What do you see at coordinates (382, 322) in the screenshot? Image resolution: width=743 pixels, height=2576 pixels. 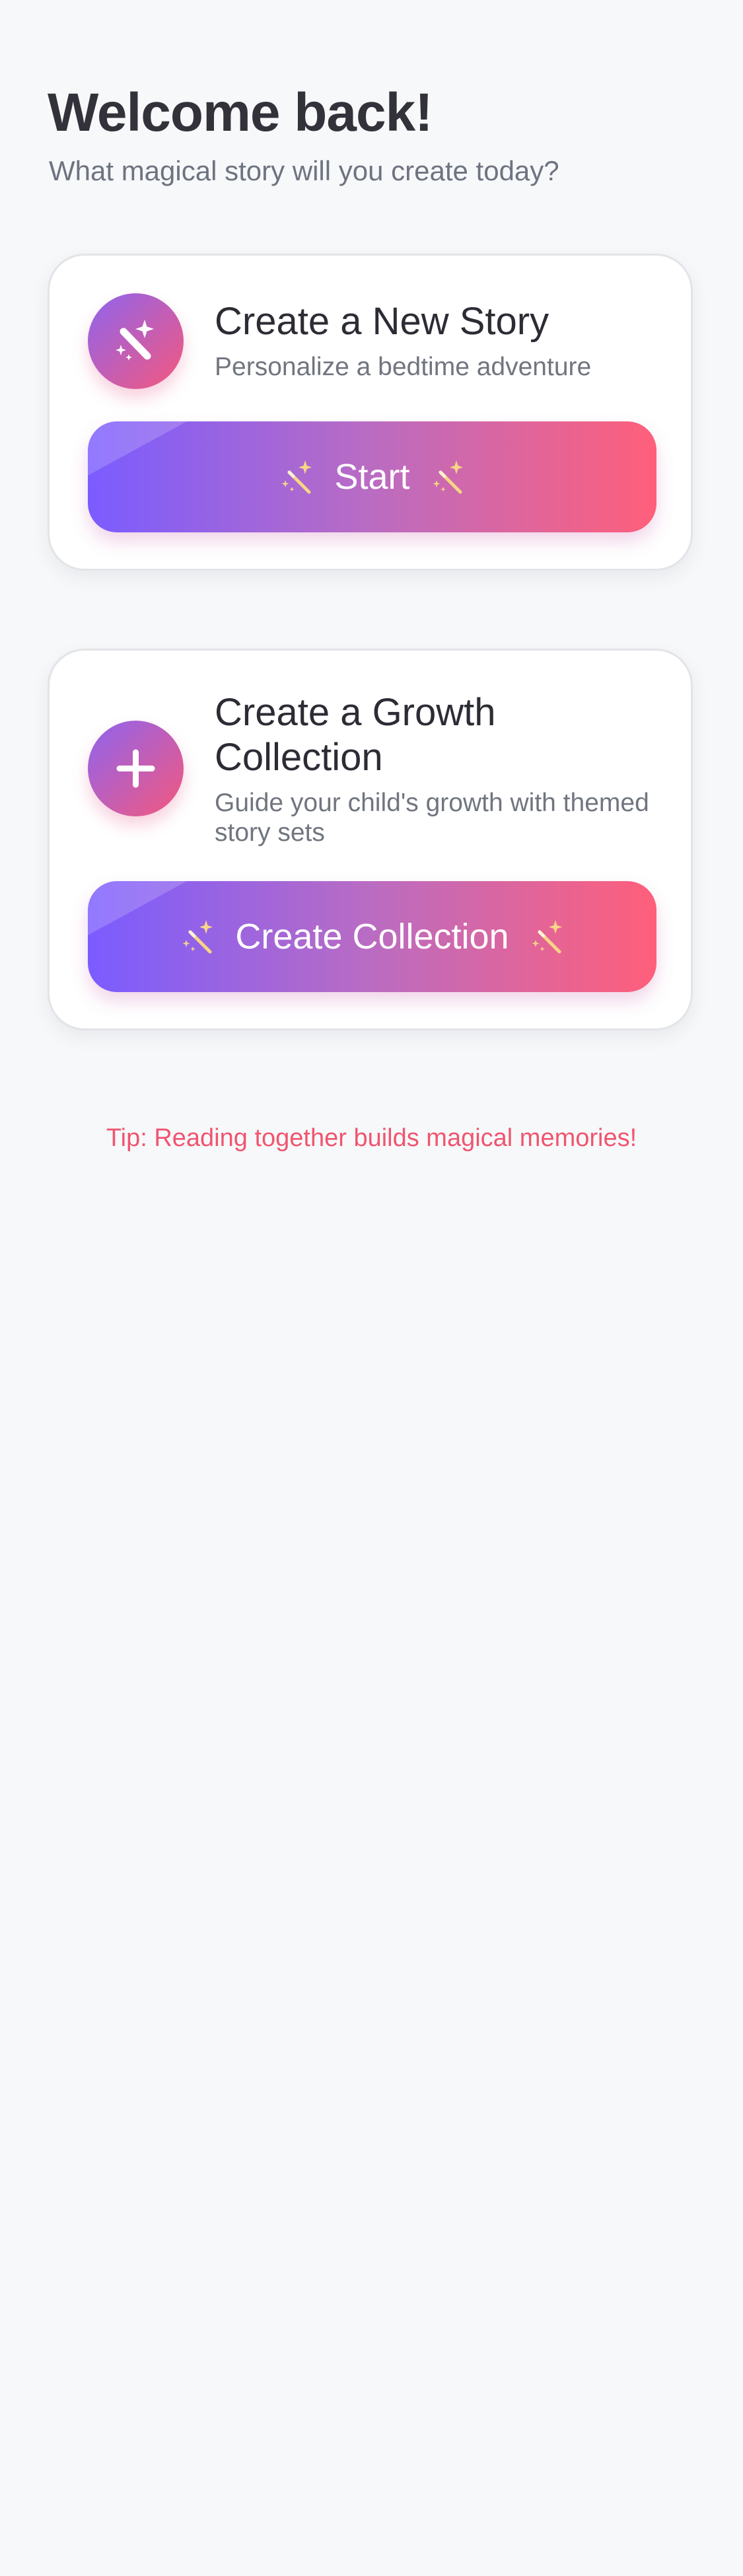 I see `card-title: Create a New Story` at bounding box center [382, 322].